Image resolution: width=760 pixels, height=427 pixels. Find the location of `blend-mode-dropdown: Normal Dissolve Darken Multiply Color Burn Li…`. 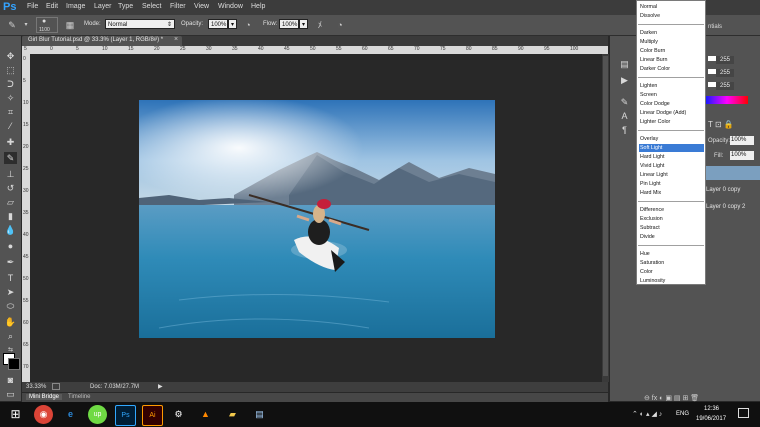

blend-mode-dropdown: Normal Dissolve Darken Multiply Color Burn Li… is located at coordinates (671, 142).